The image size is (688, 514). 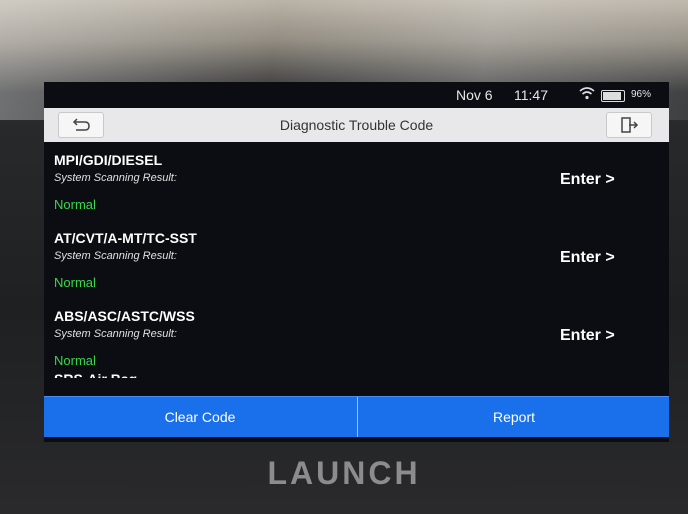 I want to click on system-name: MPI/GDI/DIESEL, so click(x=108, y=160).